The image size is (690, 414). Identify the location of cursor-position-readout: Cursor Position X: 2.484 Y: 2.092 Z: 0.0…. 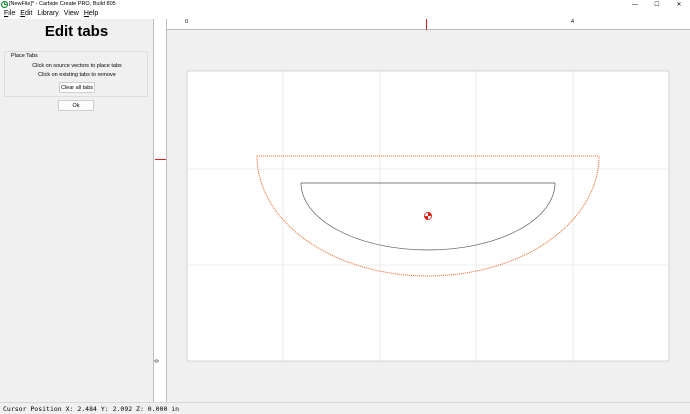
(91, 409).